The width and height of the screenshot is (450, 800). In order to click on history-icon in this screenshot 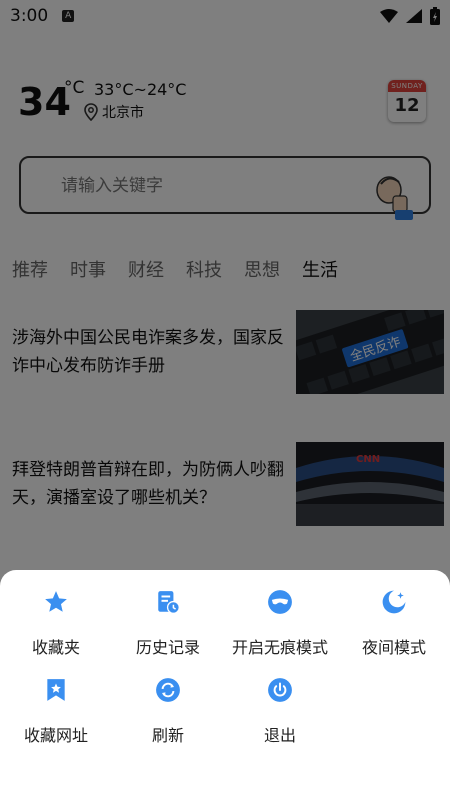, I will do `click(168, 602)`.